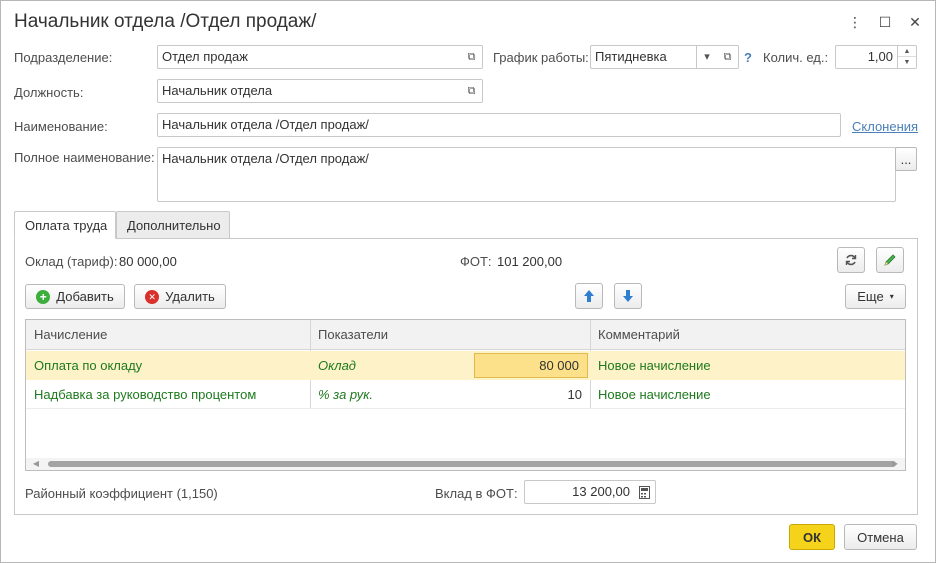 This screenshot has height=563, width=936. Describe the element at coordinates (43, 296) in the screenshot. I see `plus-icon: +` at that location.